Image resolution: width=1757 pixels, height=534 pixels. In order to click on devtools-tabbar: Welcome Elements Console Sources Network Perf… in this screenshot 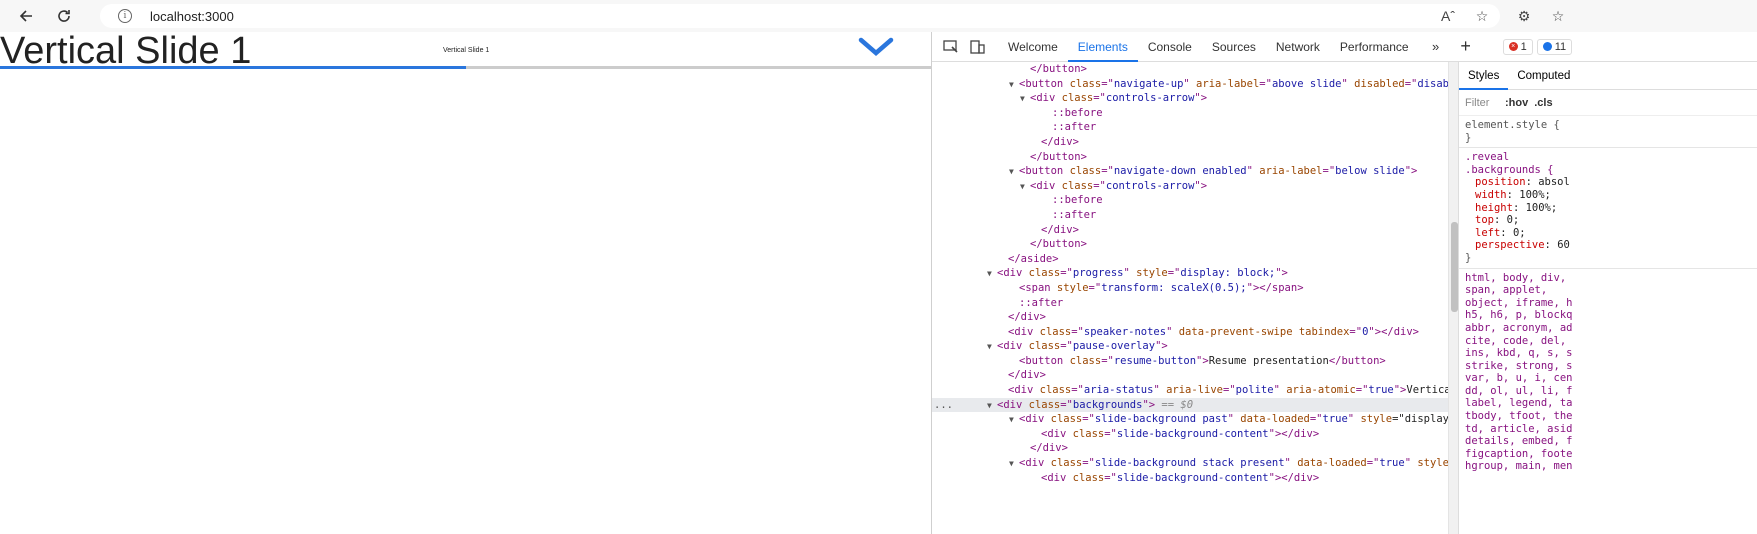, I will do `click(1344, 47)`.